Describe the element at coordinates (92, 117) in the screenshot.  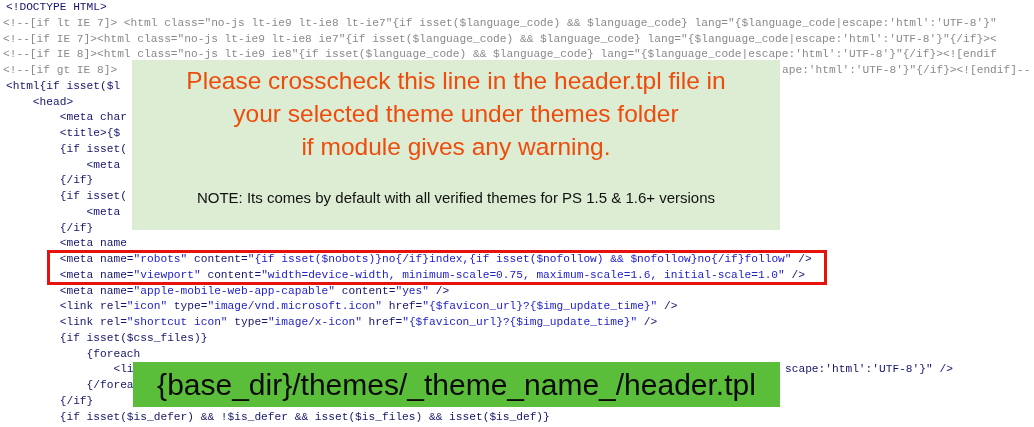
I see `code-line: <meta char` at that location.